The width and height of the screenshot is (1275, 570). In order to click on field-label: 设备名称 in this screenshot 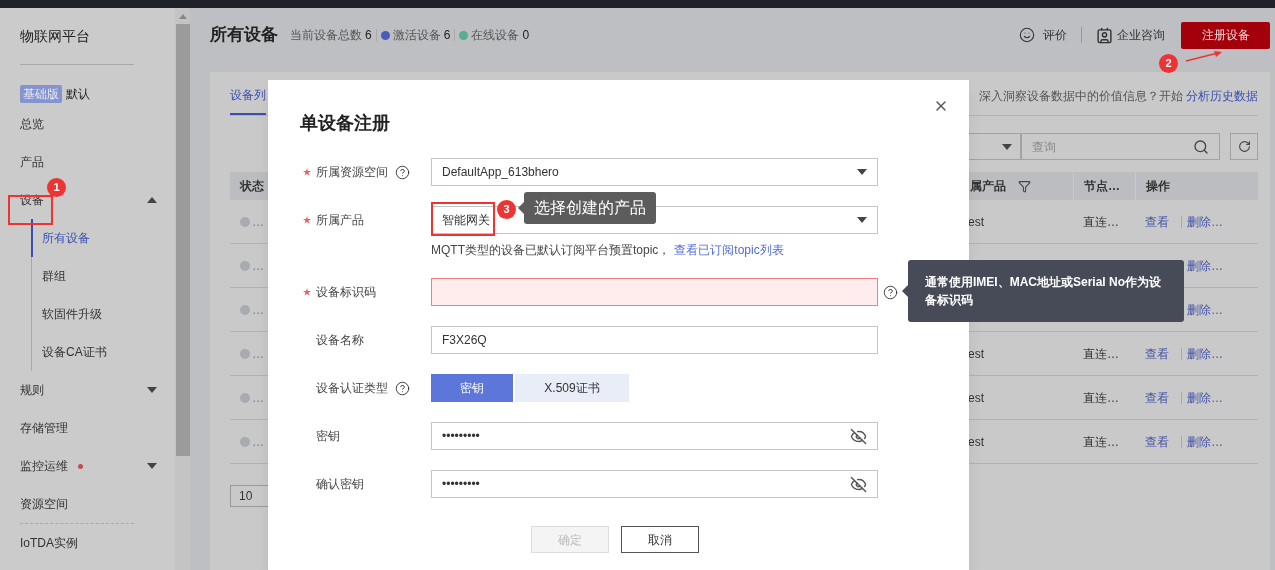, I will do `click(340, 340)`.